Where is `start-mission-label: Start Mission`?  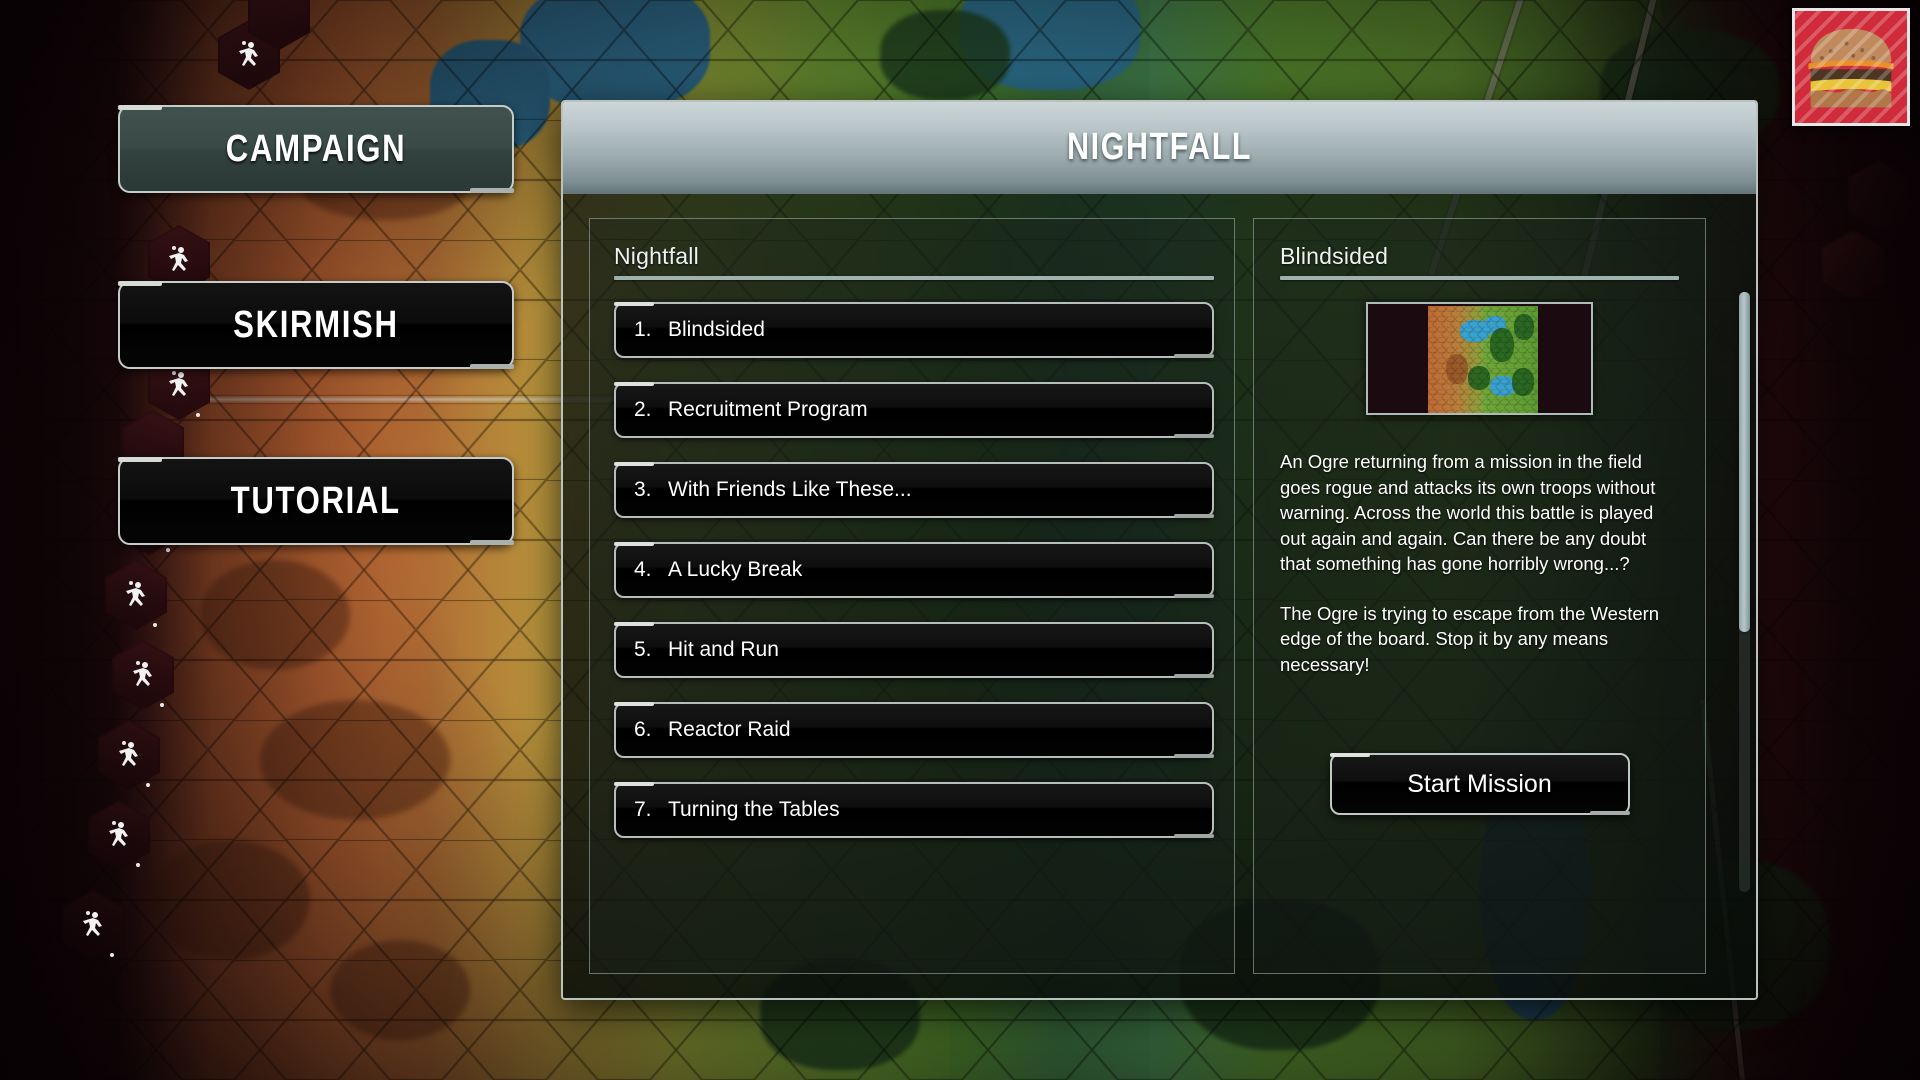
start-mission-label: Start Mission is located at coordinates (1479, 783).